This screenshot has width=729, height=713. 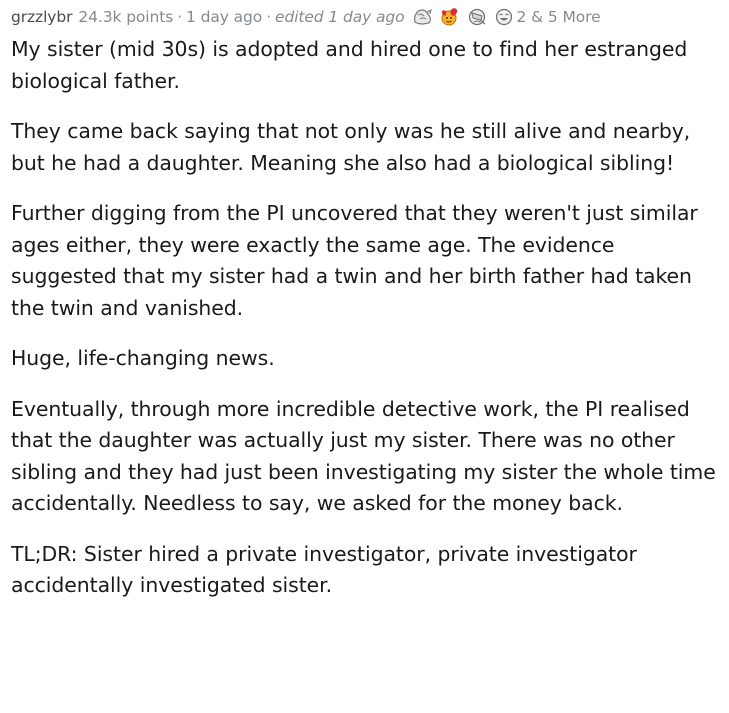 What do you see at coordinates (423, 17) in the screenshot?
I see `silver-award-icon` at bounding box center [423, 17].